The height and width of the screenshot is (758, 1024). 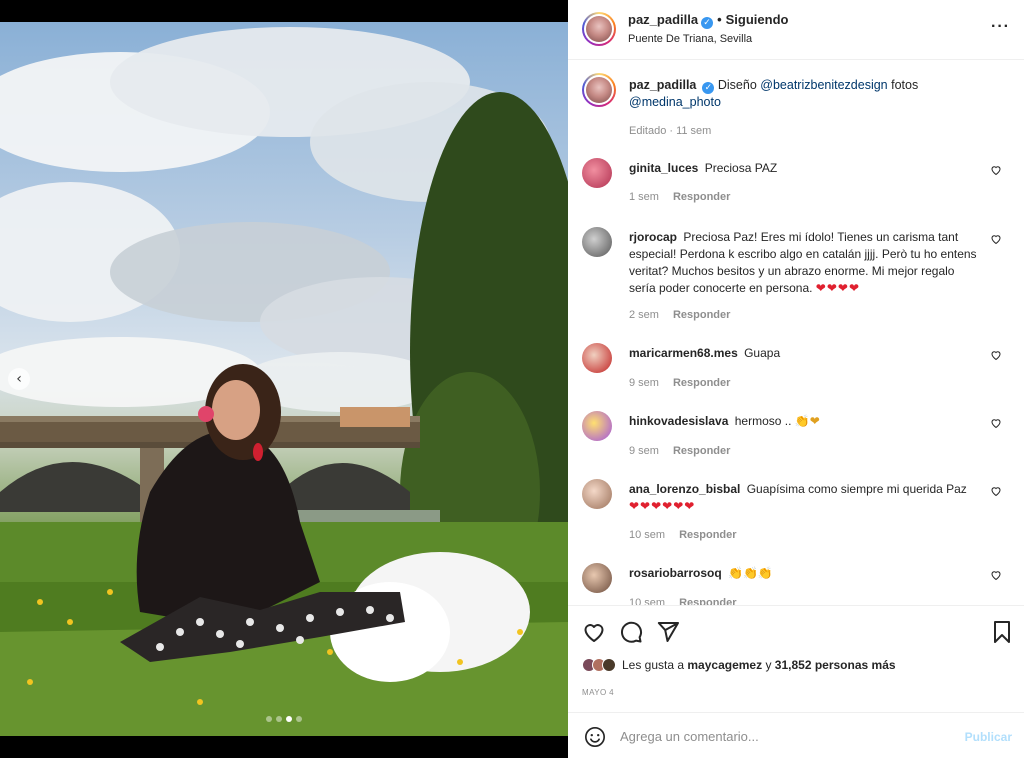 What do you see at coordinates (1002, 632) in the screenshot?
I see `bookmark-icon` at bounding box center [1002, 632].